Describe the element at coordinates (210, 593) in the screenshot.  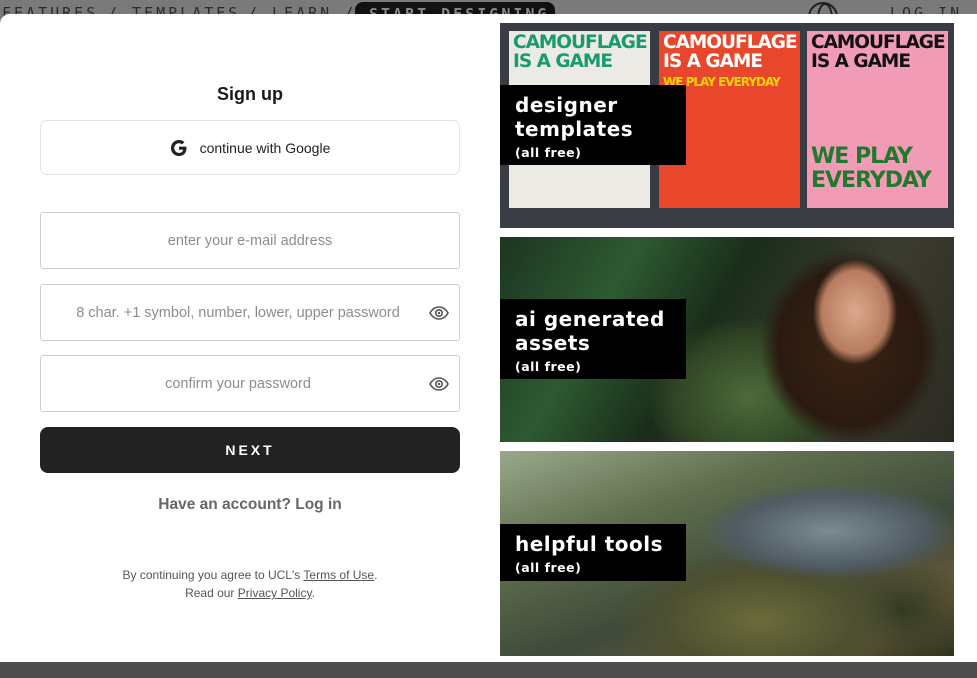
I see `legal-read: Read our` at that location.